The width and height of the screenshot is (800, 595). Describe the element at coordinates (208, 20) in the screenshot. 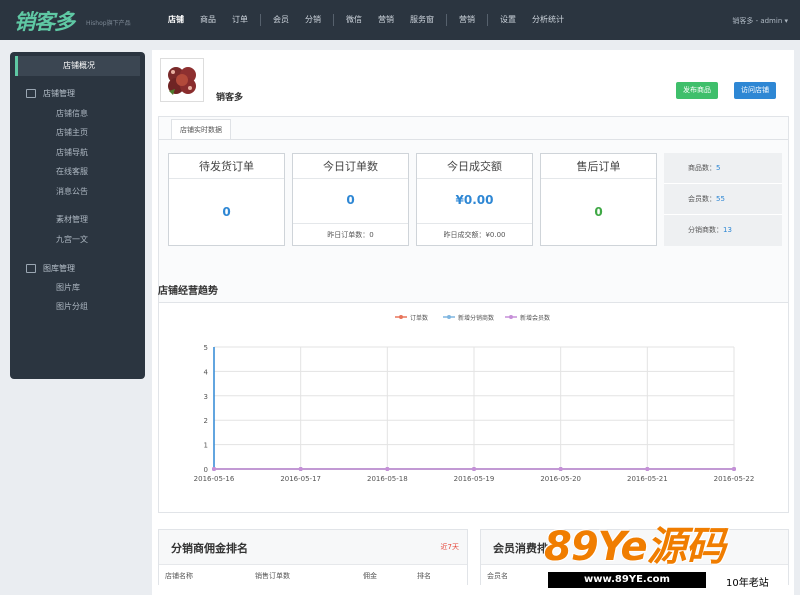

I see `nav-item-products: 商品` at that location.